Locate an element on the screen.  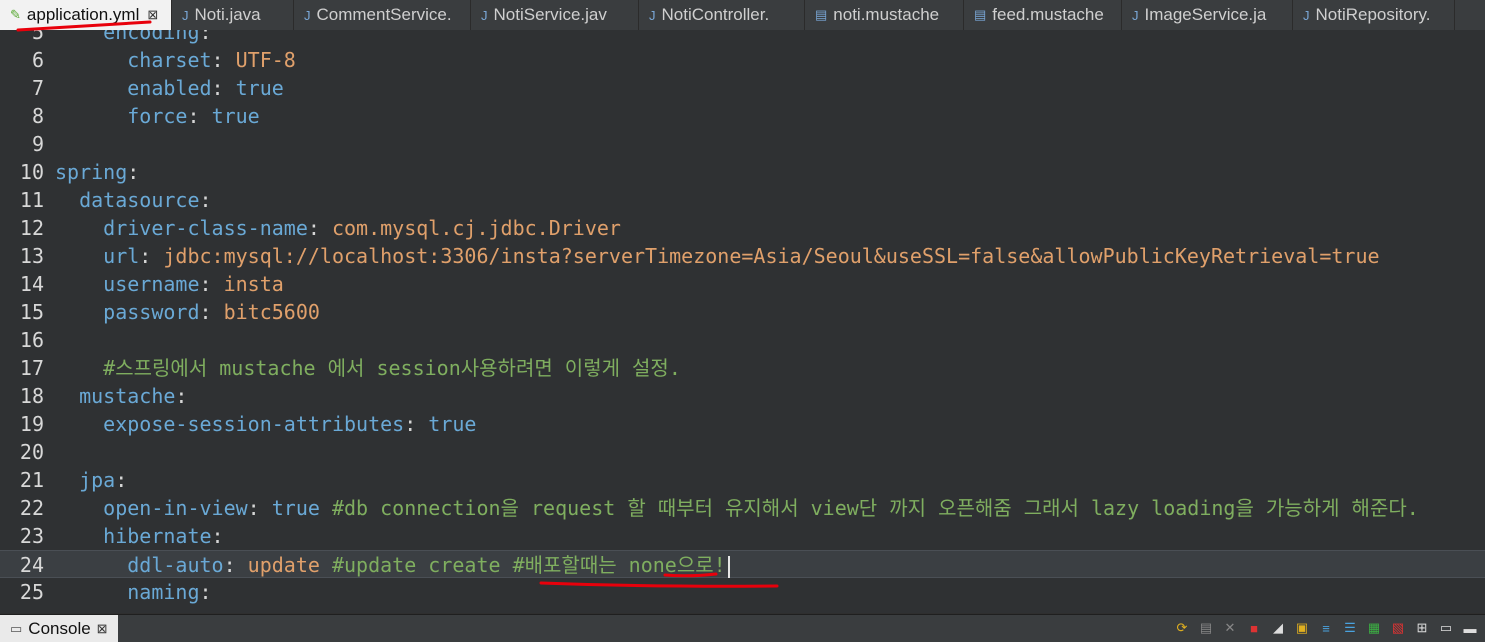
code-line: 6 charset: UTF-8 is located at coordinates (742, 60).